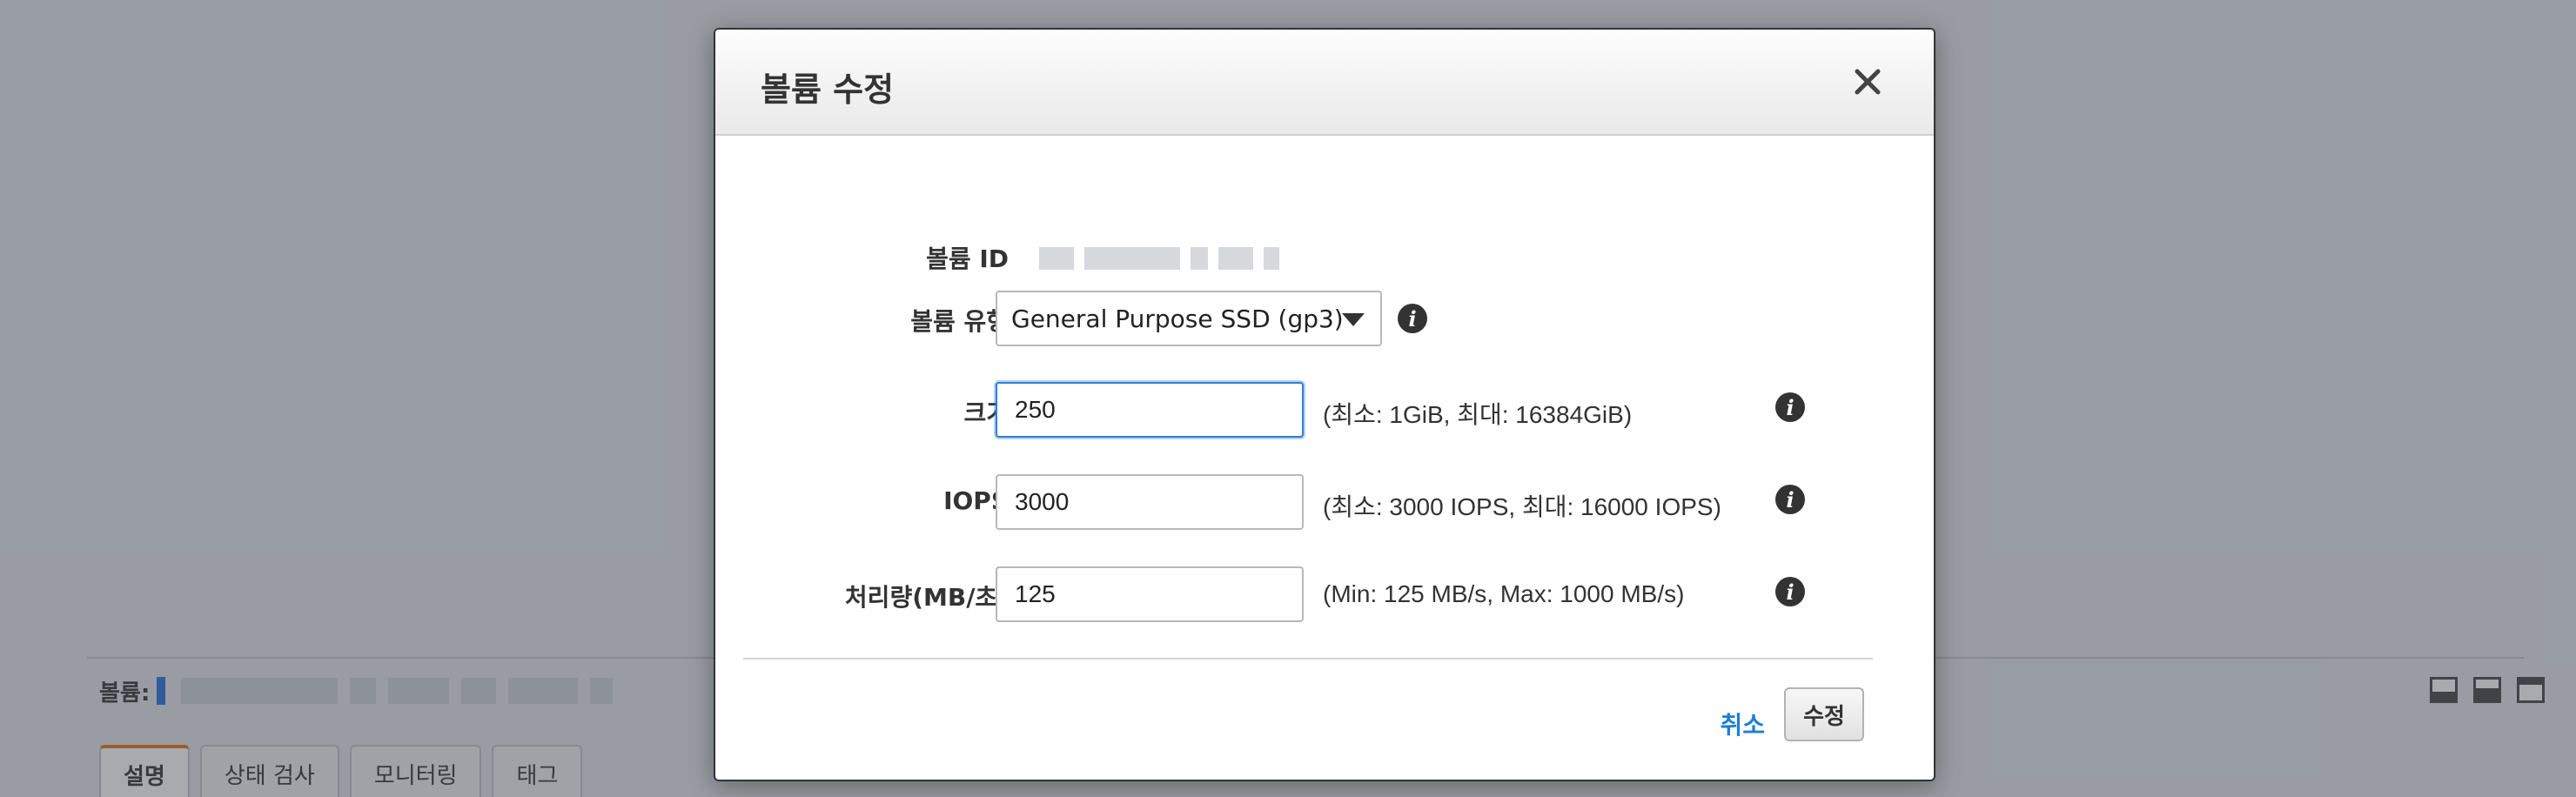 The height and width of the screenshot is (797, 2576). Describe the element at coordinates (1150, 594) in the screenshot. I see `throughput-input` at that location.